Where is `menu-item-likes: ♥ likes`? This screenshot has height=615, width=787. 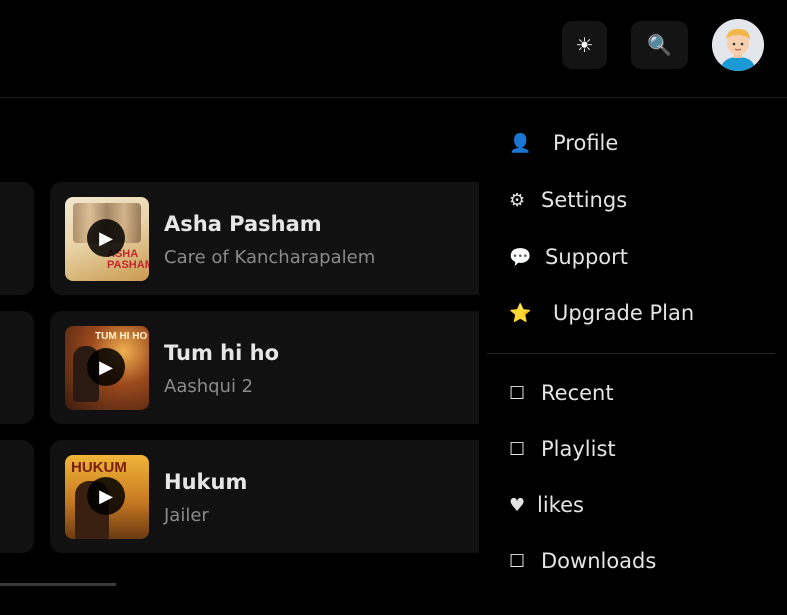 menu-item-likes: ♥ likes is located at coordinates (546, 505).